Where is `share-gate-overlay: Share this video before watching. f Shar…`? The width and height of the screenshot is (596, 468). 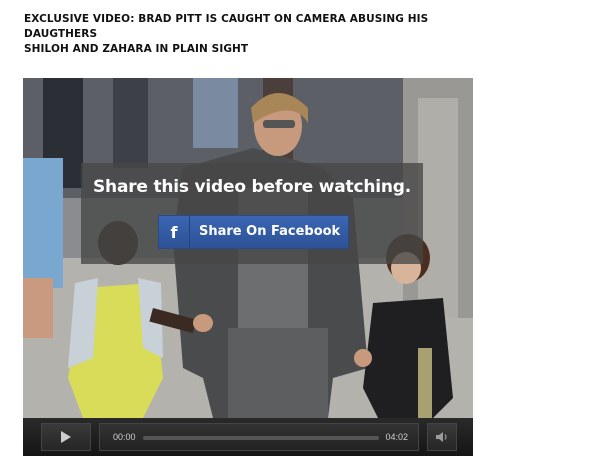
share-gate-overlay: Share this video before watching. f Shar… is located at coordinates (252, 213).